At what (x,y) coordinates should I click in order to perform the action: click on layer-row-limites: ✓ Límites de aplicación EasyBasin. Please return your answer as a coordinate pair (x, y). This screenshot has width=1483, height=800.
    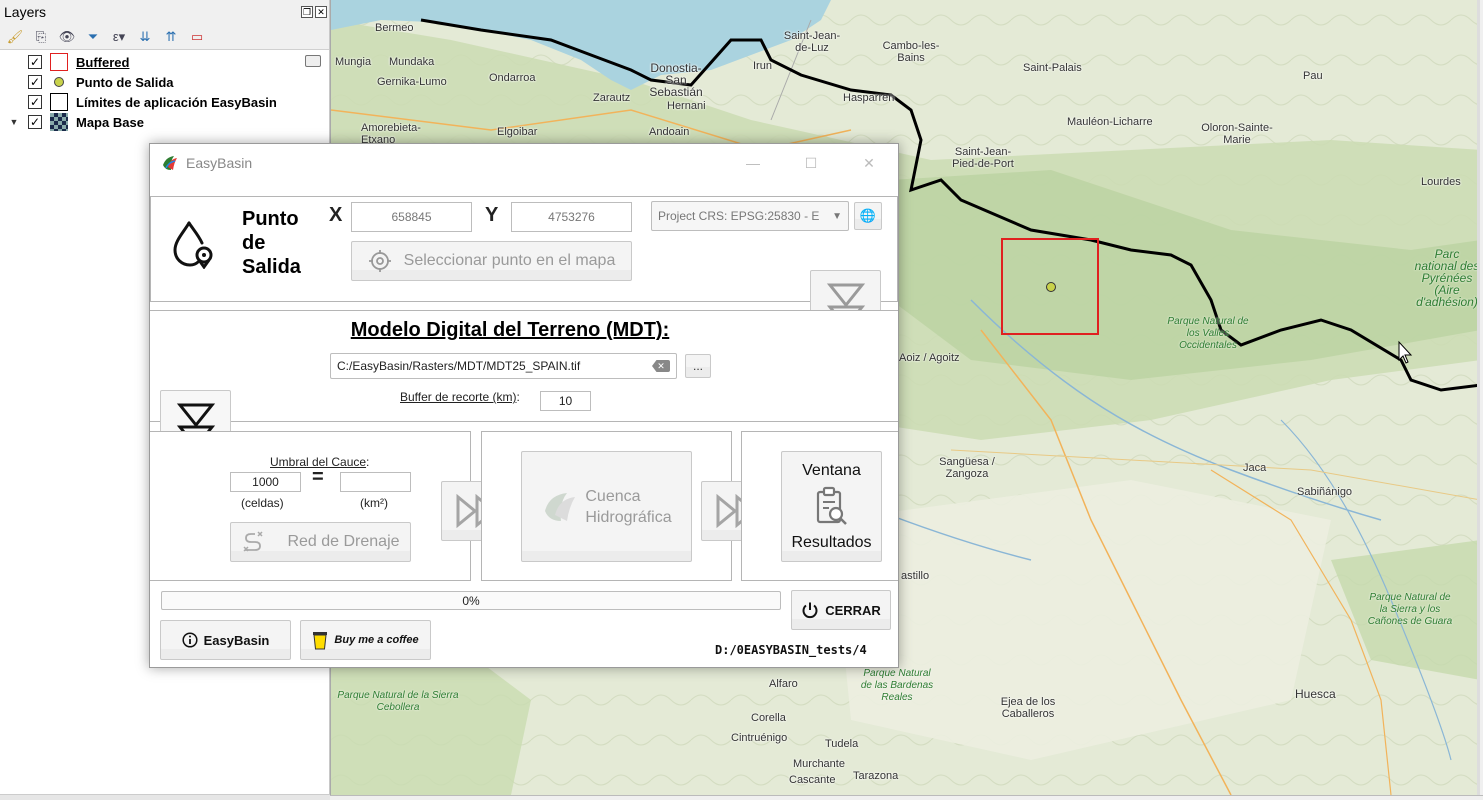
    Looking at the image, I should click on (164, 102).